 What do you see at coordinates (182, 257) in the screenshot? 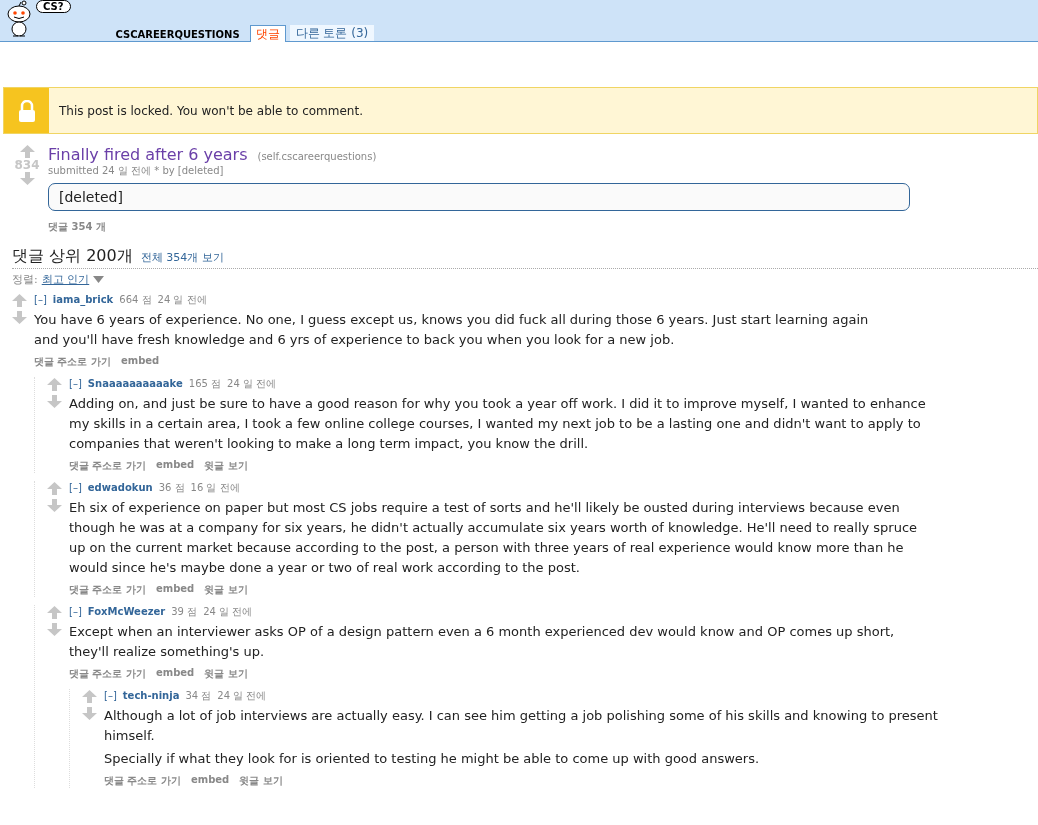
I see `view-all-link: 전체 354개 보기` at bounding box center [182, 257].